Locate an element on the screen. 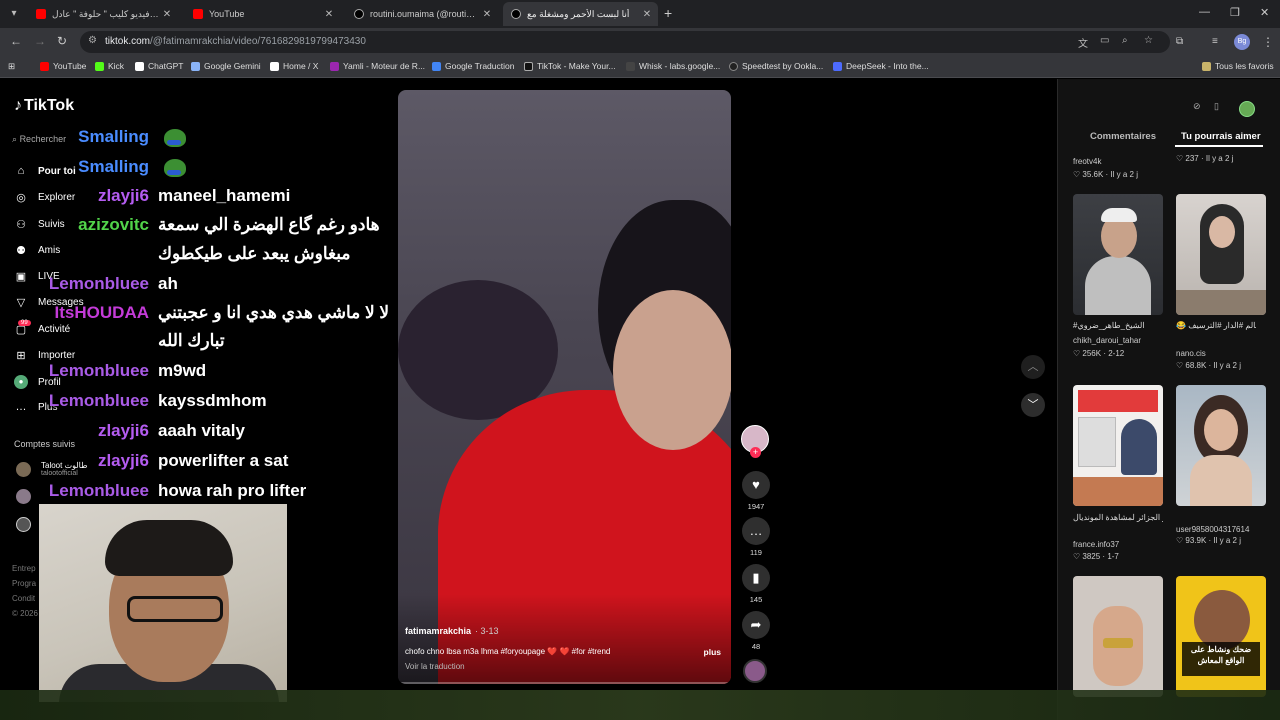  video-progress-bar is located at coordinates (564, 683).